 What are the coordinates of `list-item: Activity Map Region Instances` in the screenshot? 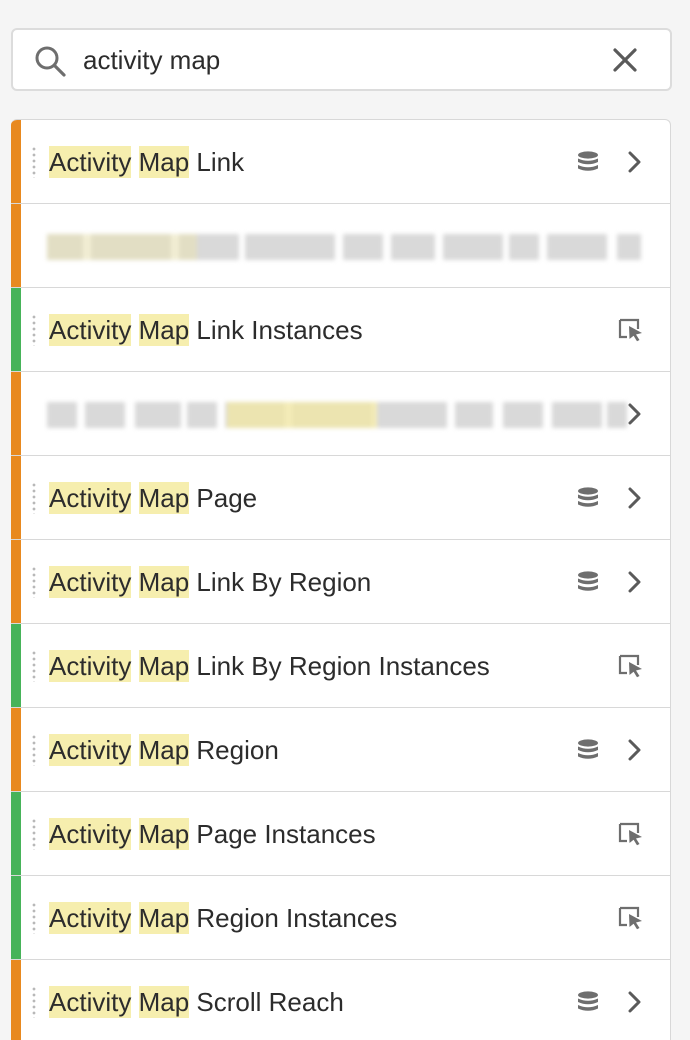 It's located at (341, 918).